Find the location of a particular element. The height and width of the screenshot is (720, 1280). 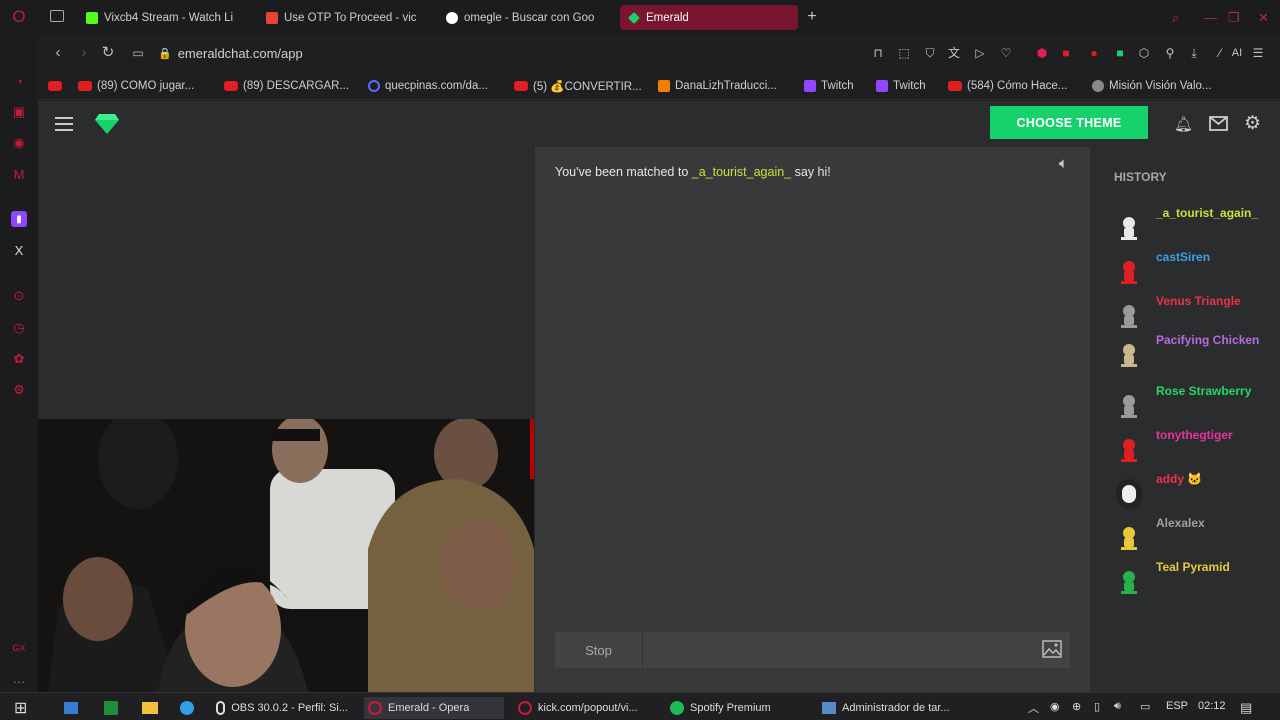

ai-button: AI is located at coordinates (1237, 53).